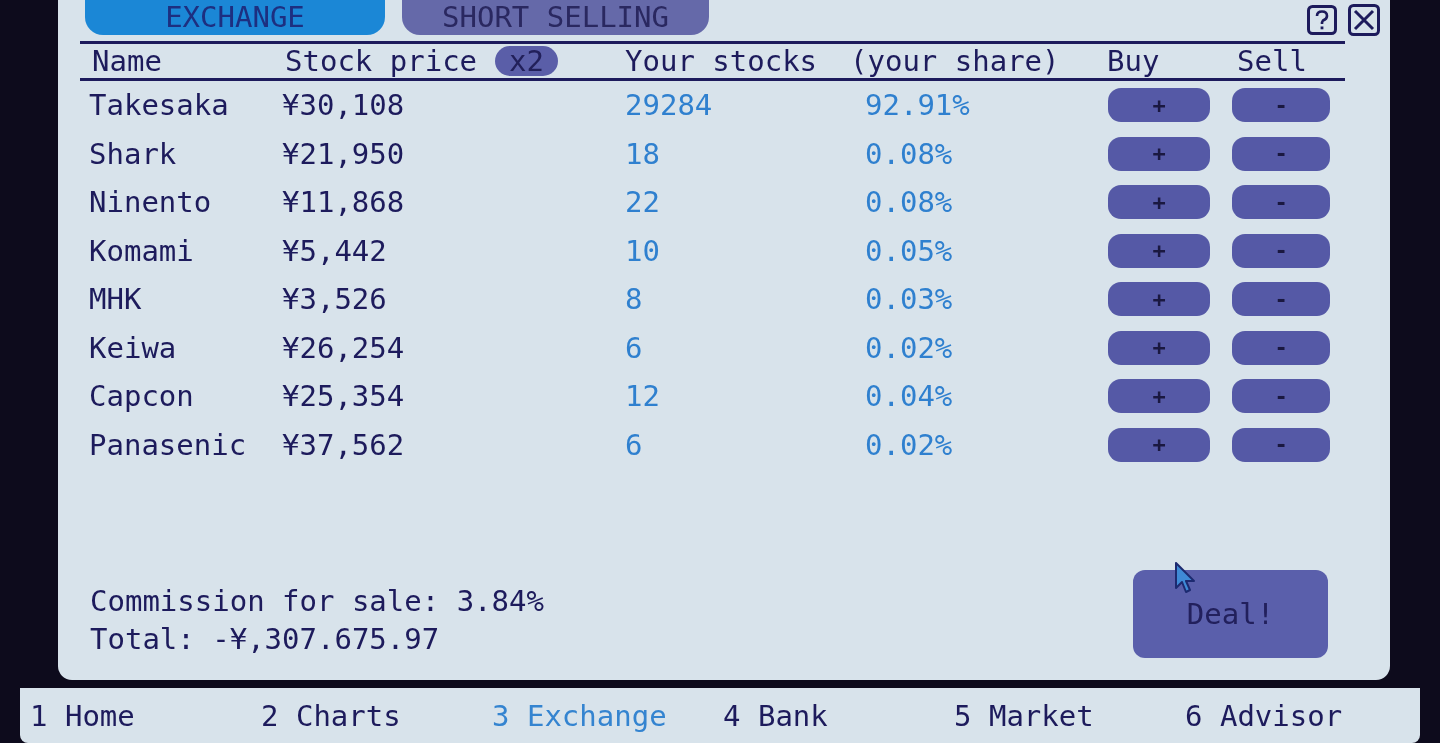 The width and height of the screenshot is (1440, 743). Describe the element at coordinates (1024, 715) in the screenshot. I see `nav-item: 5 Market` at that location.